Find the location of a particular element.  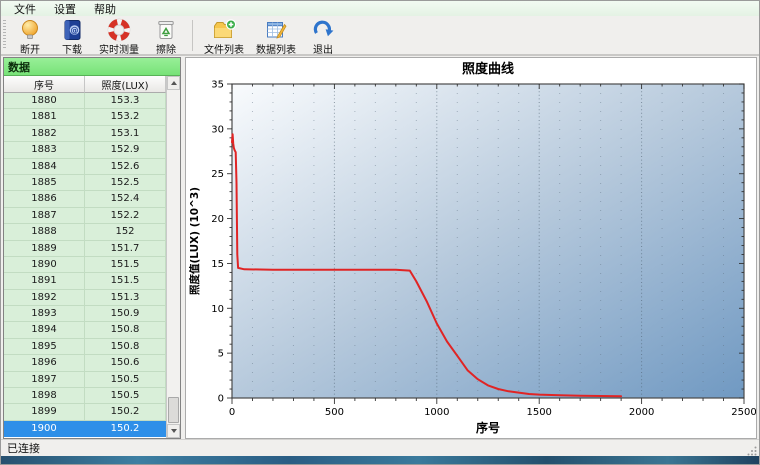

lux-cell: 152.4 is located at coordinates (125, 199).